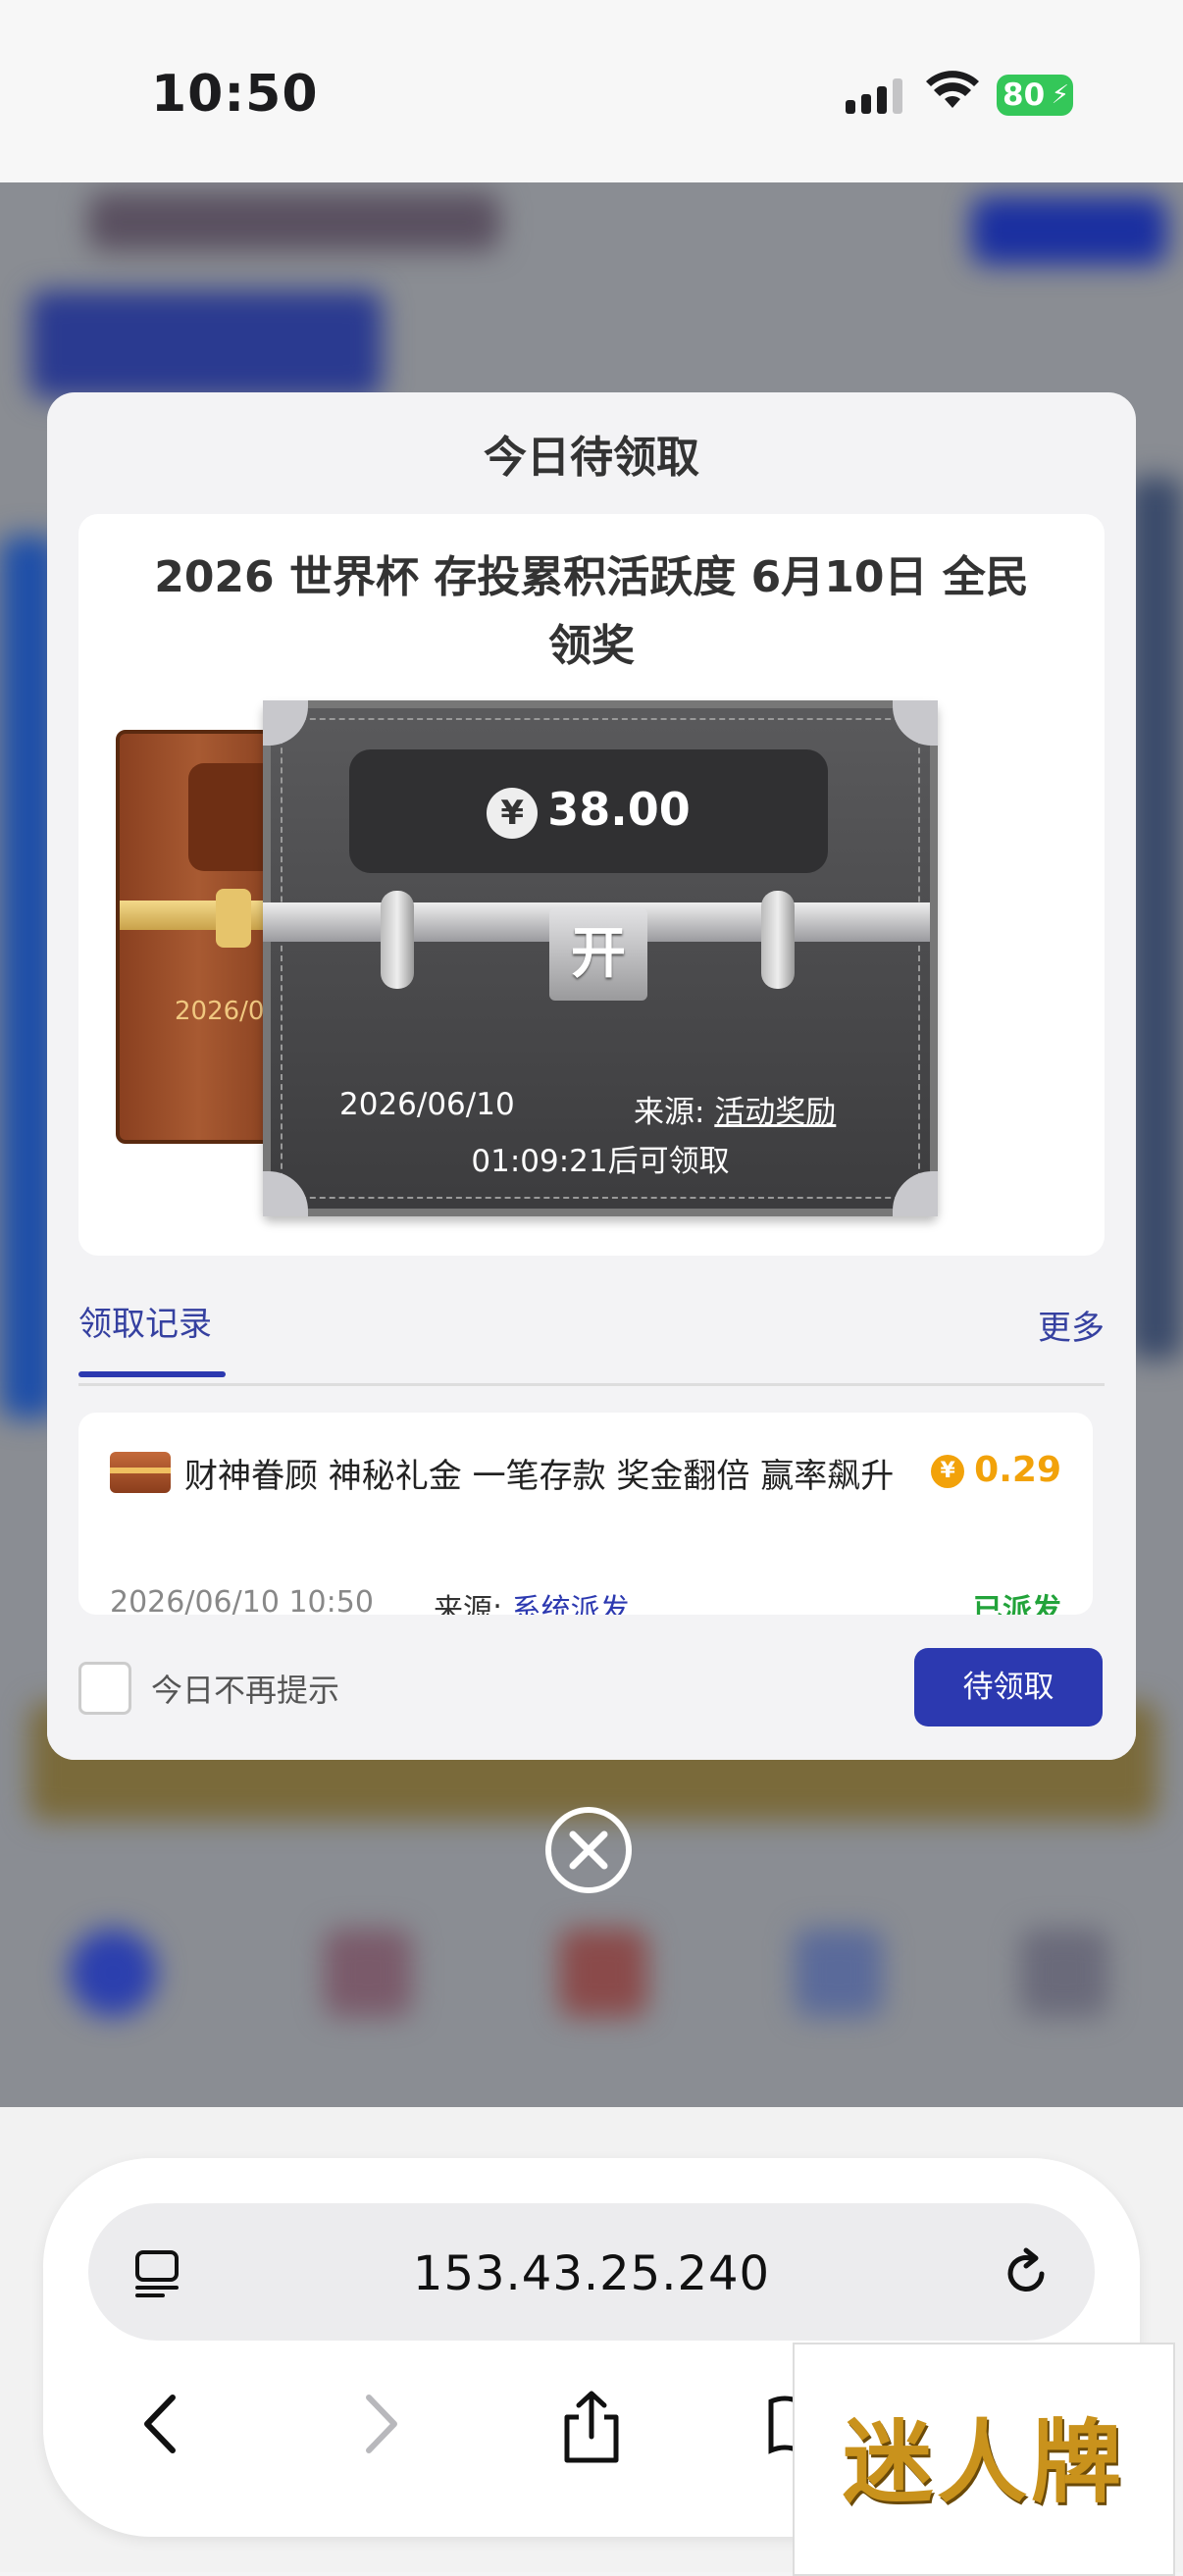 This screenshot has width=1183, height=2576. What do you see at coordinates (591, 1330) in the screenshot?
I see `records-tabbar: 领取记录 更多` at bounding box center [591, 1330].